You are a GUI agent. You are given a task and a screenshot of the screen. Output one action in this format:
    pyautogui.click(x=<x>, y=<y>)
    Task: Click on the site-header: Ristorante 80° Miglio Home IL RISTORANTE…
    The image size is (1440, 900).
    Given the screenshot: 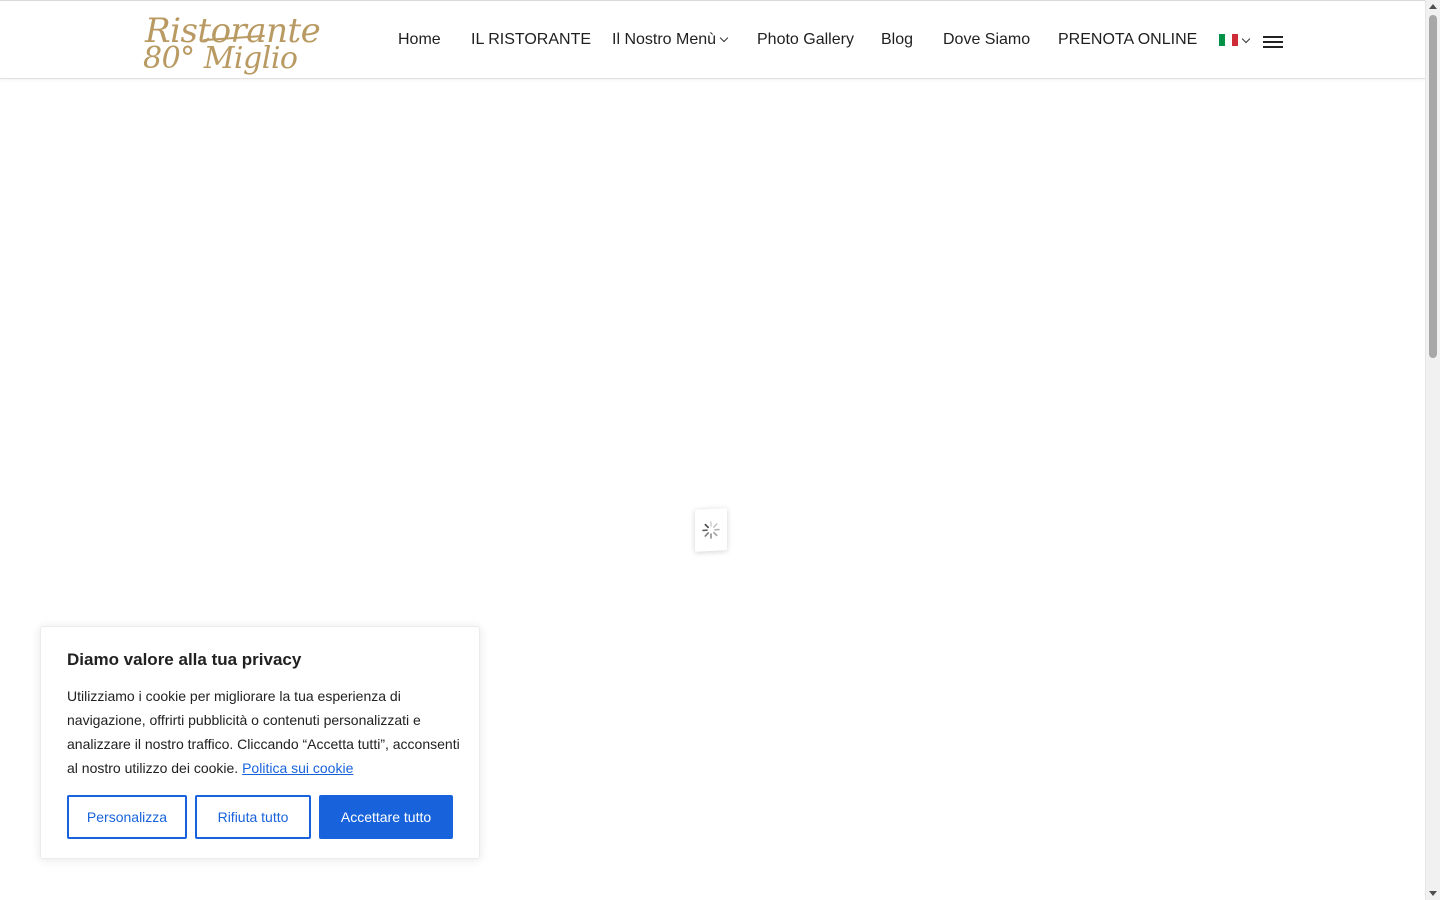 What is the action you would take?
    pyautogui.click(x=712, y=39)
    